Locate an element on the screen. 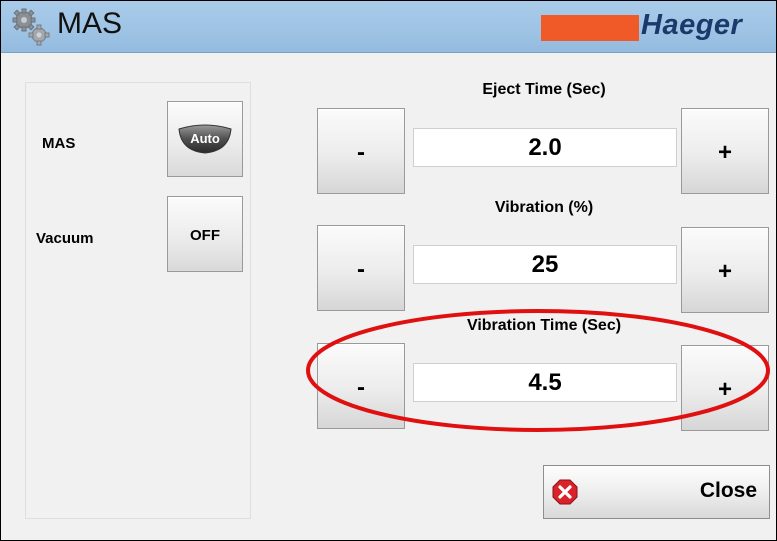 This screenshot has height=541, width=777. vibration-time-value: 4.5 is located at coordinates (545, 382).